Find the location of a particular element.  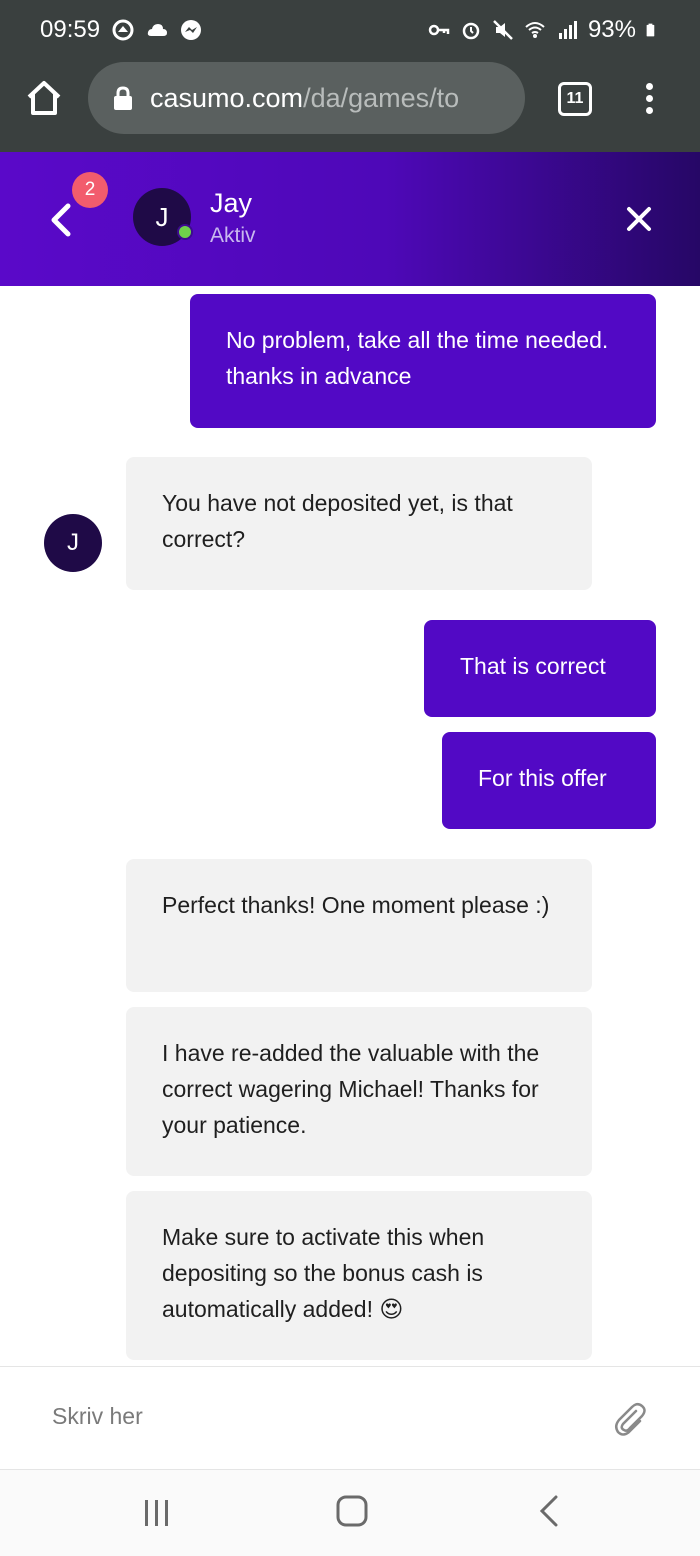

message-text: That is correct is located at coordinates (533, 666).